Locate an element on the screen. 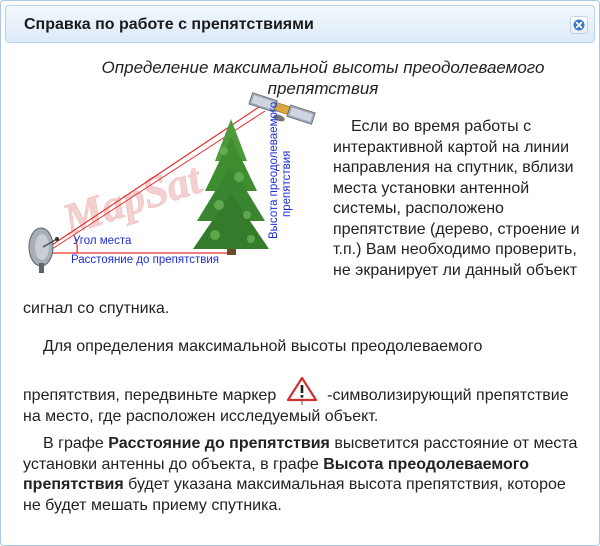 Image resolution: width=600 pixels, height=546 pixels. paragraph-right-continued: сигнал со спутника. is located at coordinates (96, 308).